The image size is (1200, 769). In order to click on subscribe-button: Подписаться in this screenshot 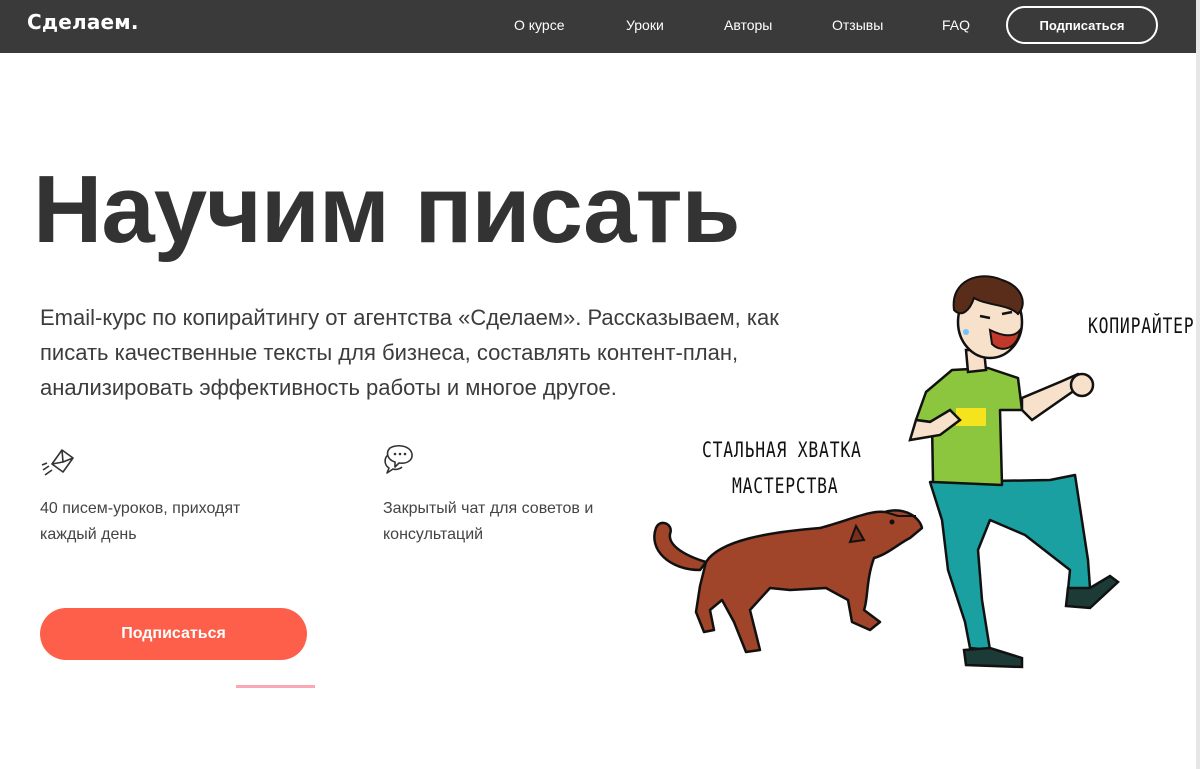, I will do `click(173, 634)`.